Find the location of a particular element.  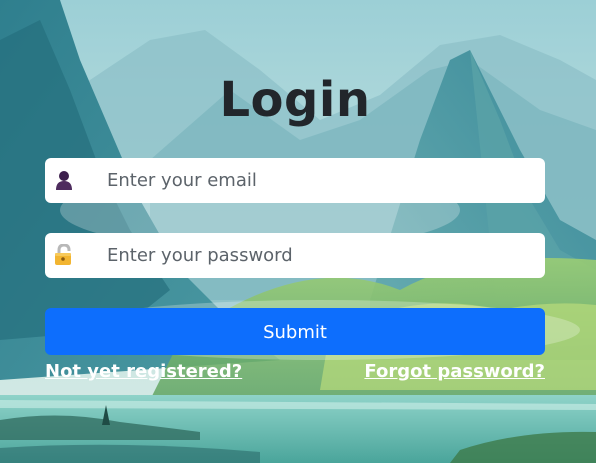

password-input is located at coordinates (322, 255).